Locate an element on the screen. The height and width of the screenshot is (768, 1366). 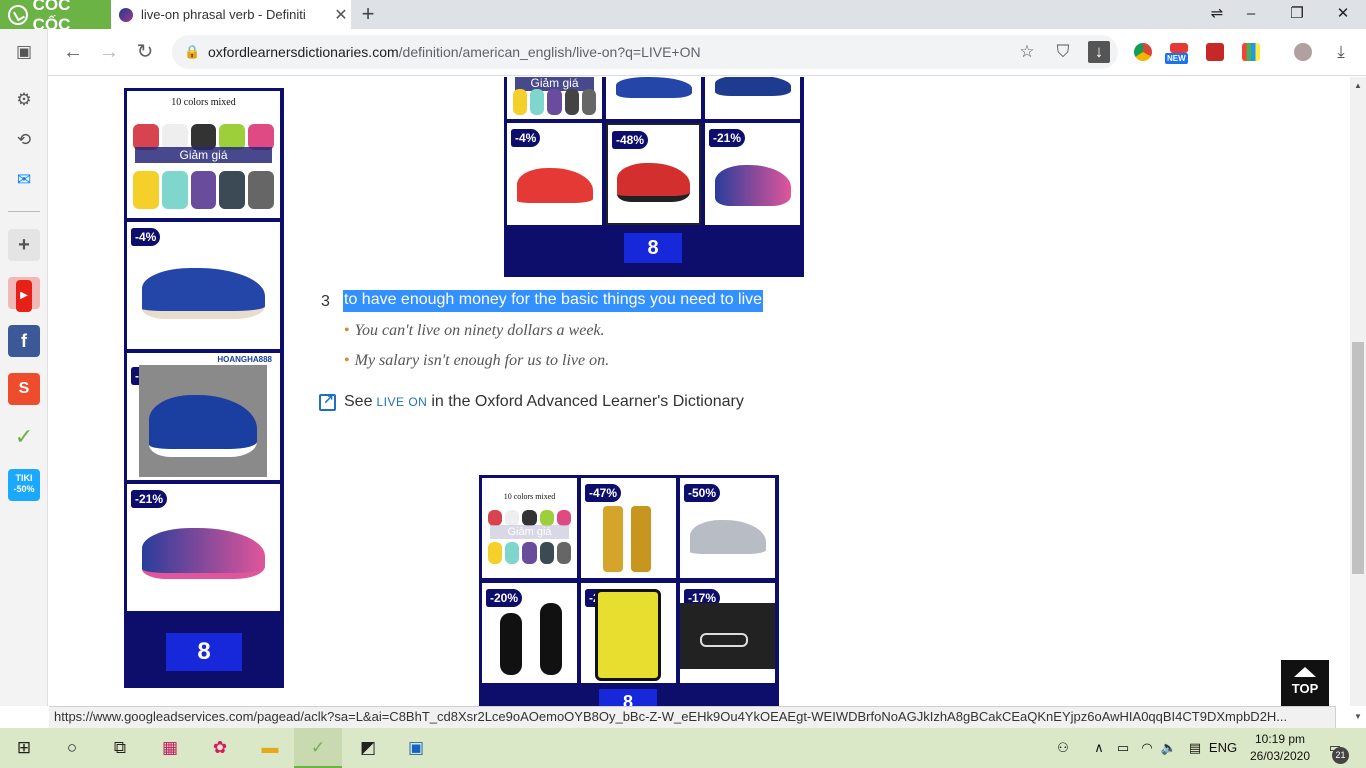
tray-chevron-icon: ∧ is located at coordinates (1099, 748).